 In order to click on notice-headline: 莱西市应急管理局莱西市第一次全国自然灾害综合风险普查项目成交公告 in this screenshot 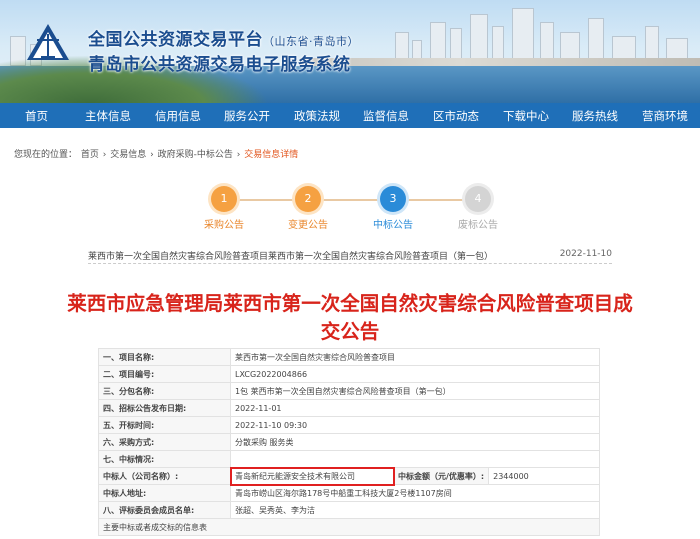, I will do `click(350, 317)`.